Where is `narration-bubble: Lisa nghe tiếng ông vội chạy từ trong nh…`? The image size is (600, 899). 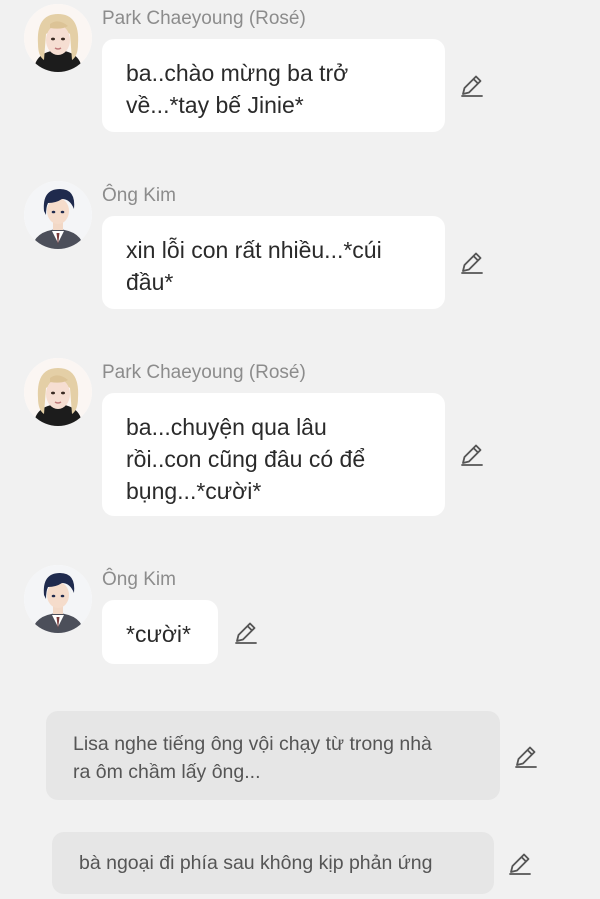 narration-bubble: Lisa nghe tiếng ông vội chạy từ trong nh… is located at coordinates (273, 755).